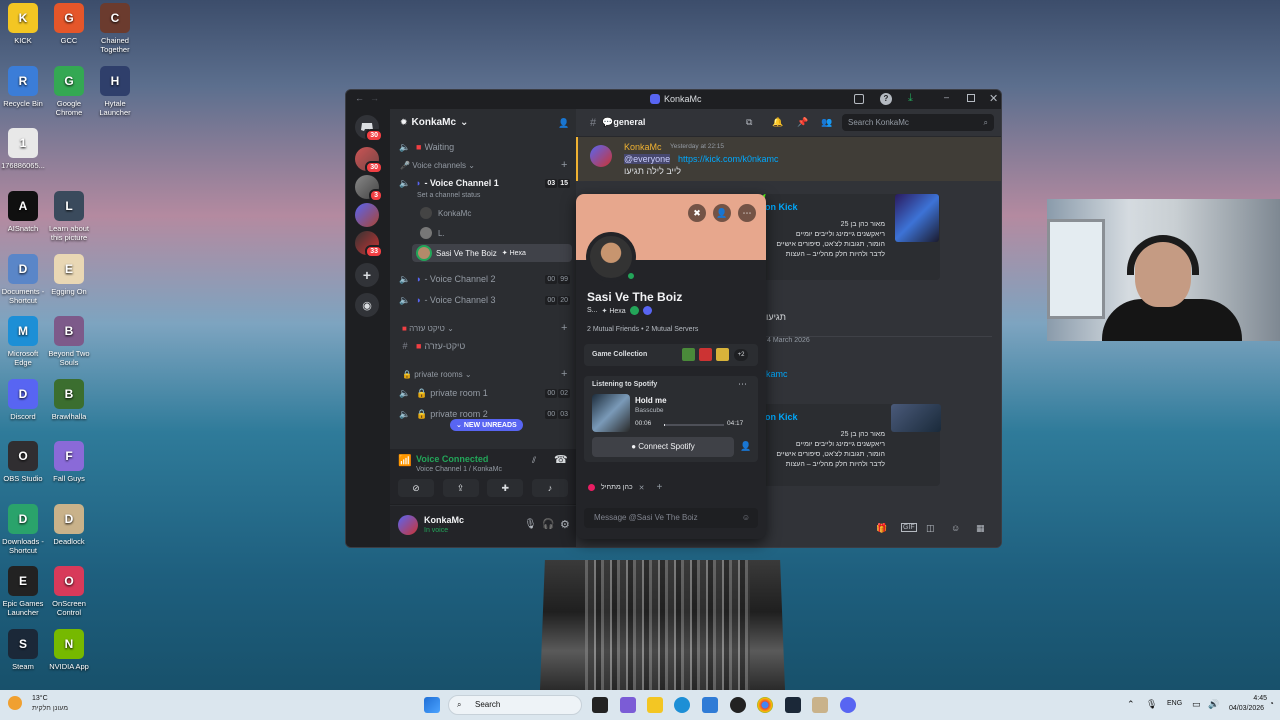 The height and width of the screenshot is (720, 1280). Describe the element at coordinates (826, 122) in the screenshot. I see `member-list-icon: 👥` at that location.